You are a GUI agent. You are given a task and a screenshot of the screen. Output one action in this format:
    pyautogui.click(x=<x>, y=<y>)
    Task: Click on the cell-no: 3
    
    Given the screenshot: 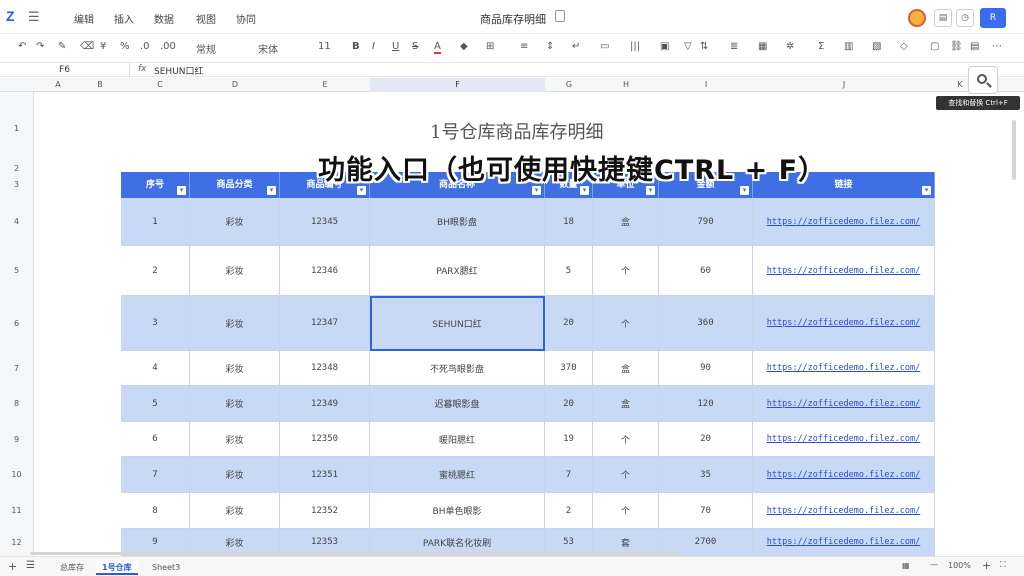 What is the action you would take?
    pyautogui.click(x=155, y=323)
    